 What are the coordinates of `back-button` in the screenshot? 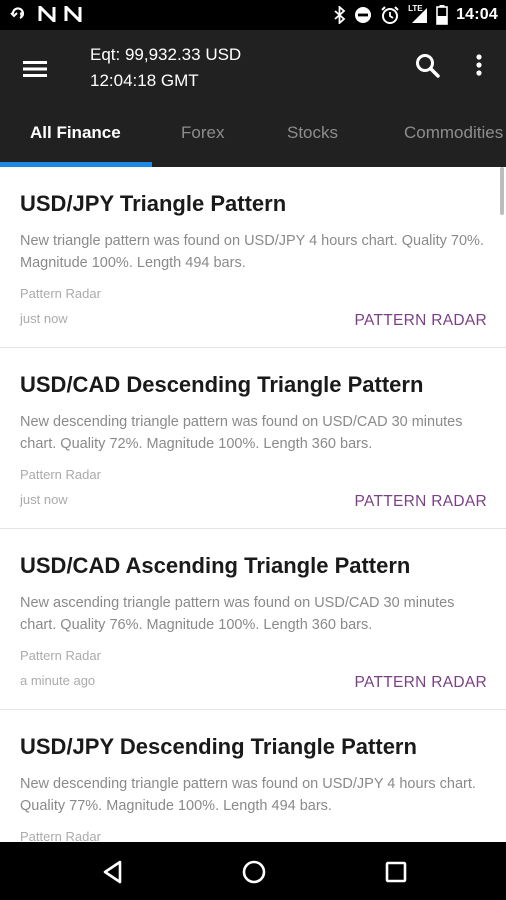 It's located at (113, 872).